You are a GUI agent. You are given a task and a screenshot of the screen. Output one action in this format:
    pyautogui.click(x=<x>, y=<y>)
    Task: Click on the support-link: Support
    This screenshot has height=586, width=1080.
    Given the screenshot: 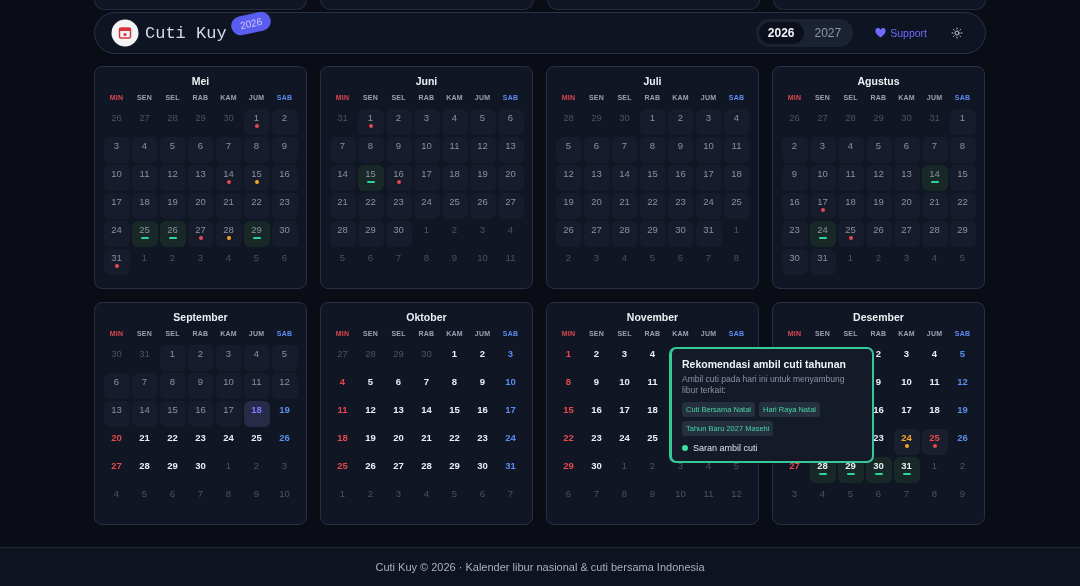 What is the action you would take?
    pyautogui.click(x=901, y=33)
    